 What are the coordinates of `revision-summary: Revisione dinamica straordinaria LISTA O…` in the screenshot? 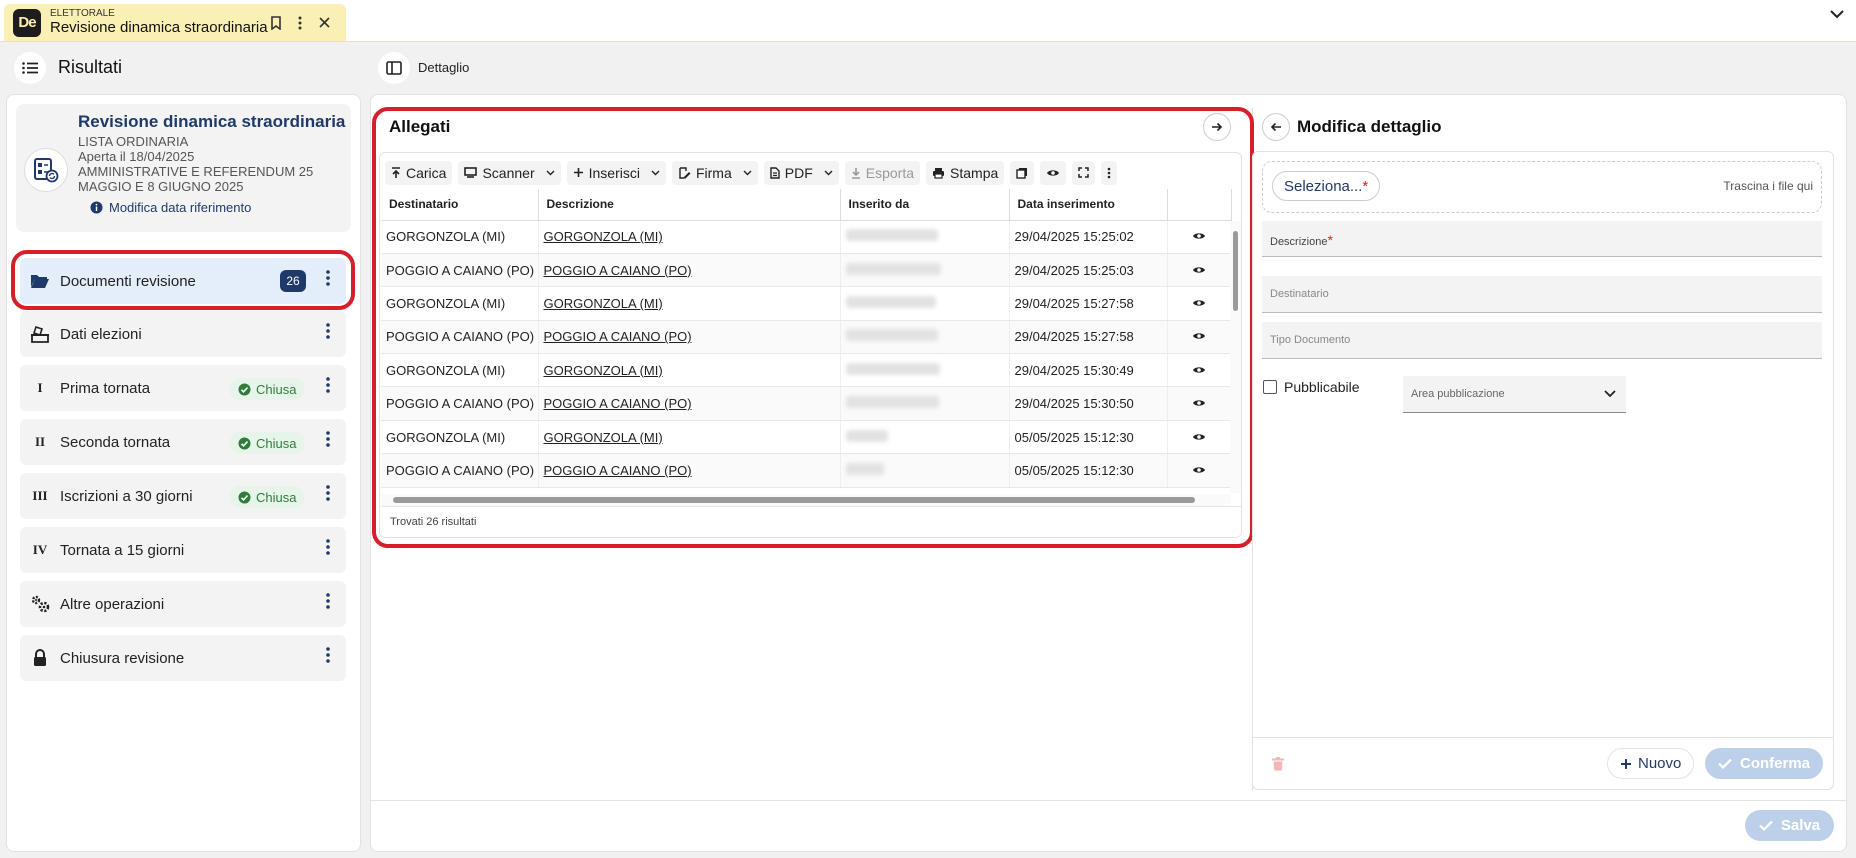 It's located at (183, 168).